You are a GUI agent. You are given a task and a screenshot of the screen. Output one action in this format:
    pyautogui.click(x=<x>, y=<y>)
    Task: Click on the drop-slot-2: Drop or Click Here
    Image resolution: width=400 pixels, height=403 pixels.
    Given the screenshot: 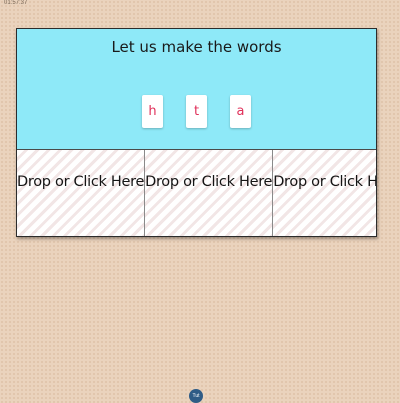 What is the action you would take?
    pyautogui.click(x=209, y=193)
    